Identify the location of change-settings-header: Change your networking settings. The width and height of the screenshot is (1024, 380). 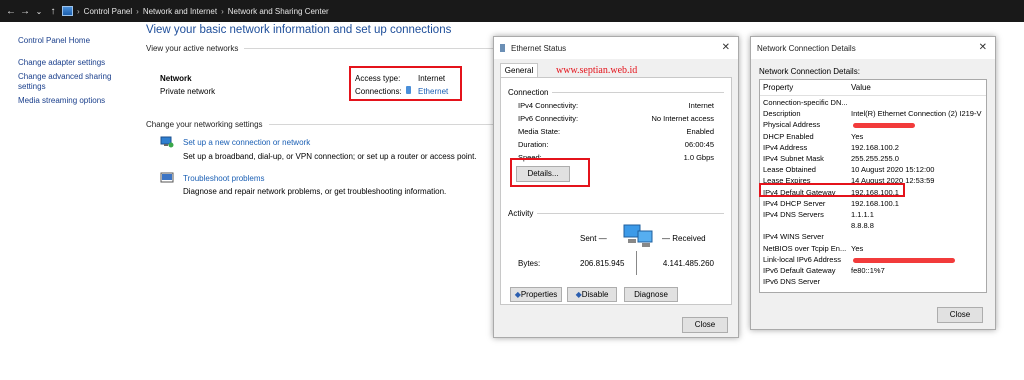
(321, 124).